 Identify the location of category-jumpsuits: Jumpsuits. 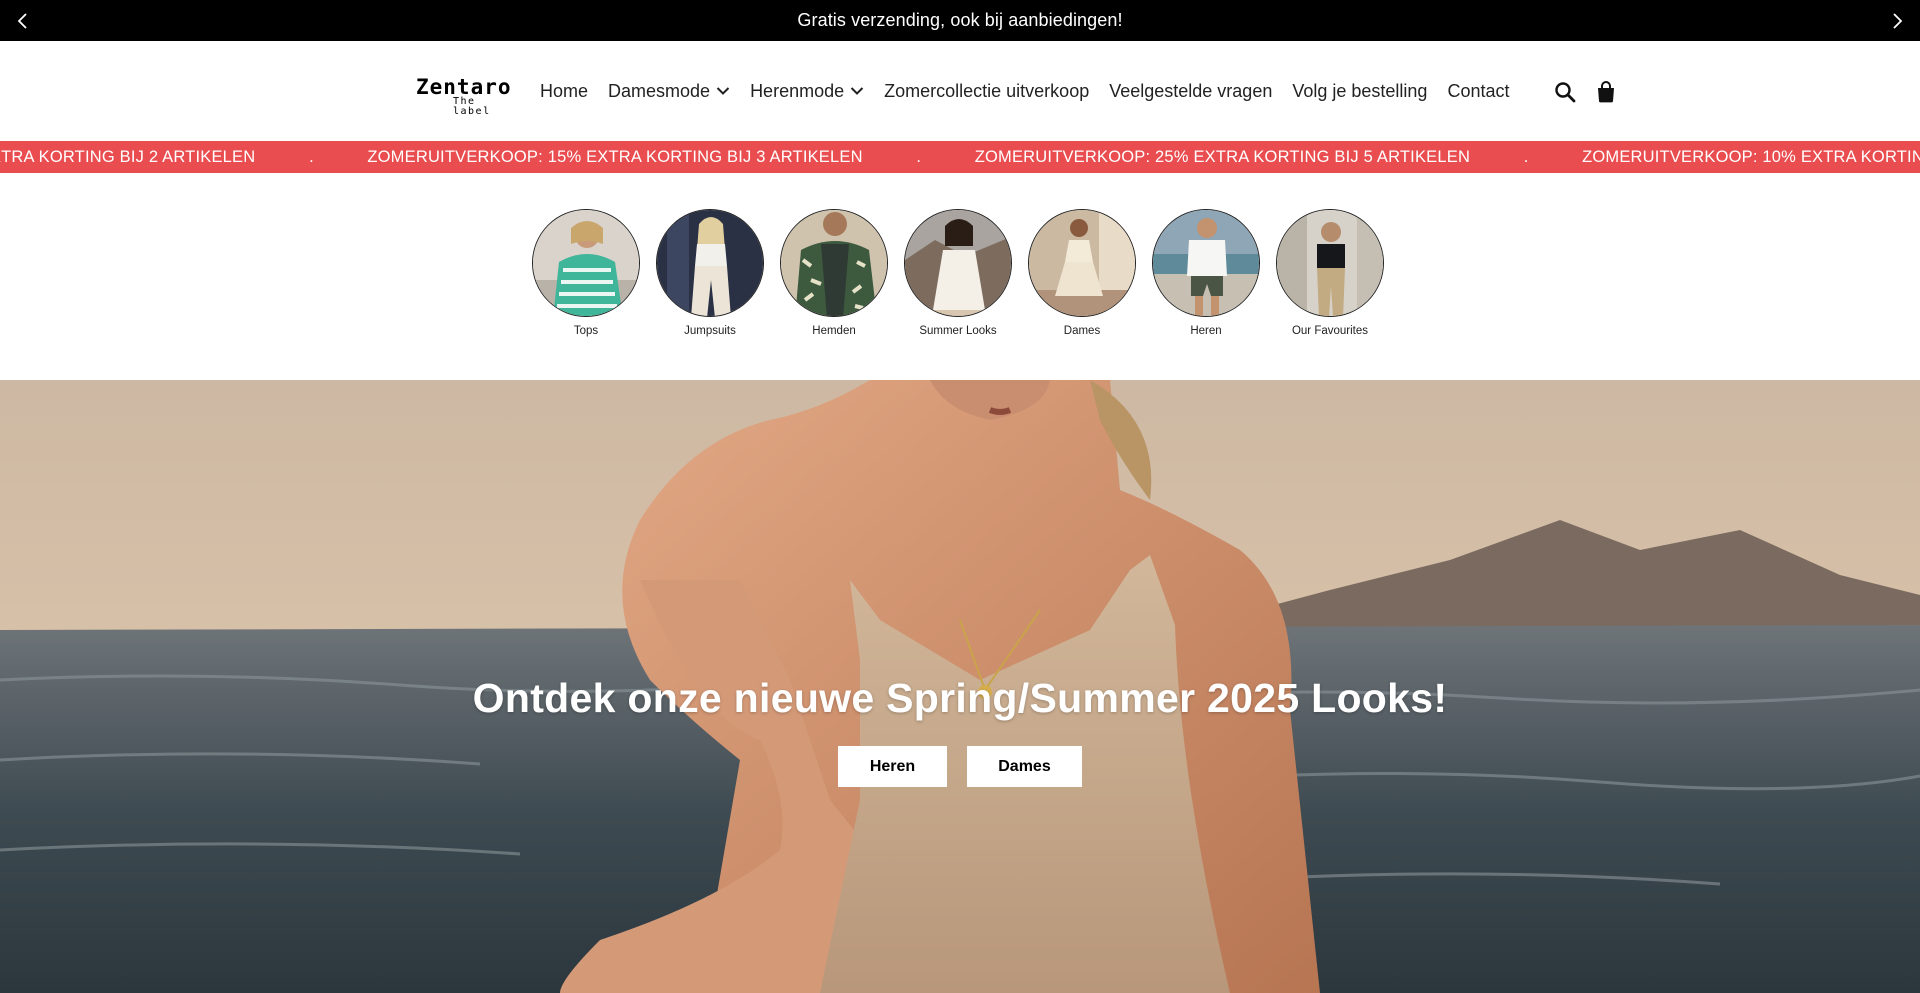
(710, 273).